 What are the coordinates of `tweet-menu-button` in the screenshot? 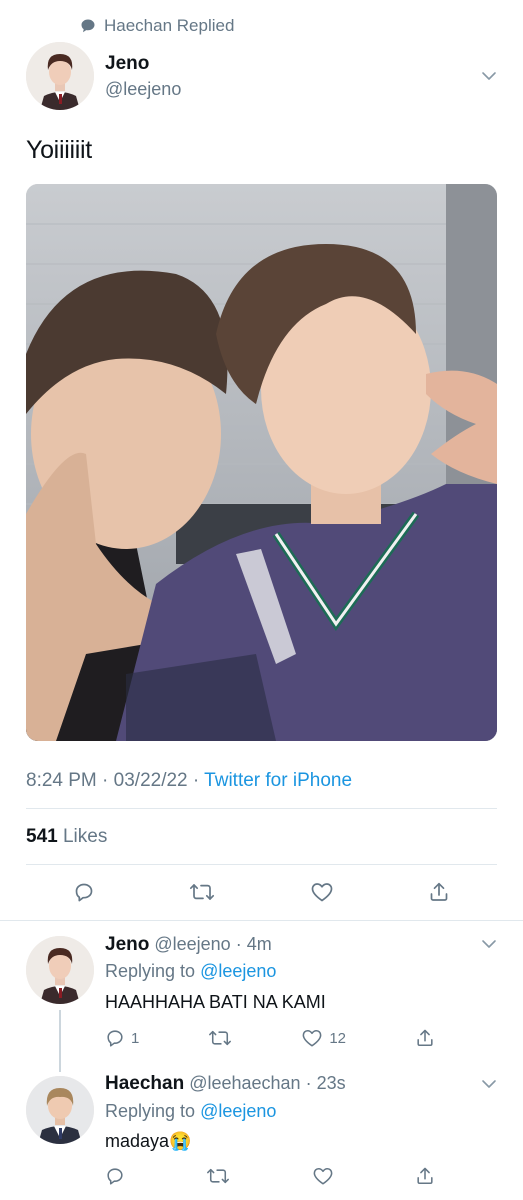 It's located at (489, 76).